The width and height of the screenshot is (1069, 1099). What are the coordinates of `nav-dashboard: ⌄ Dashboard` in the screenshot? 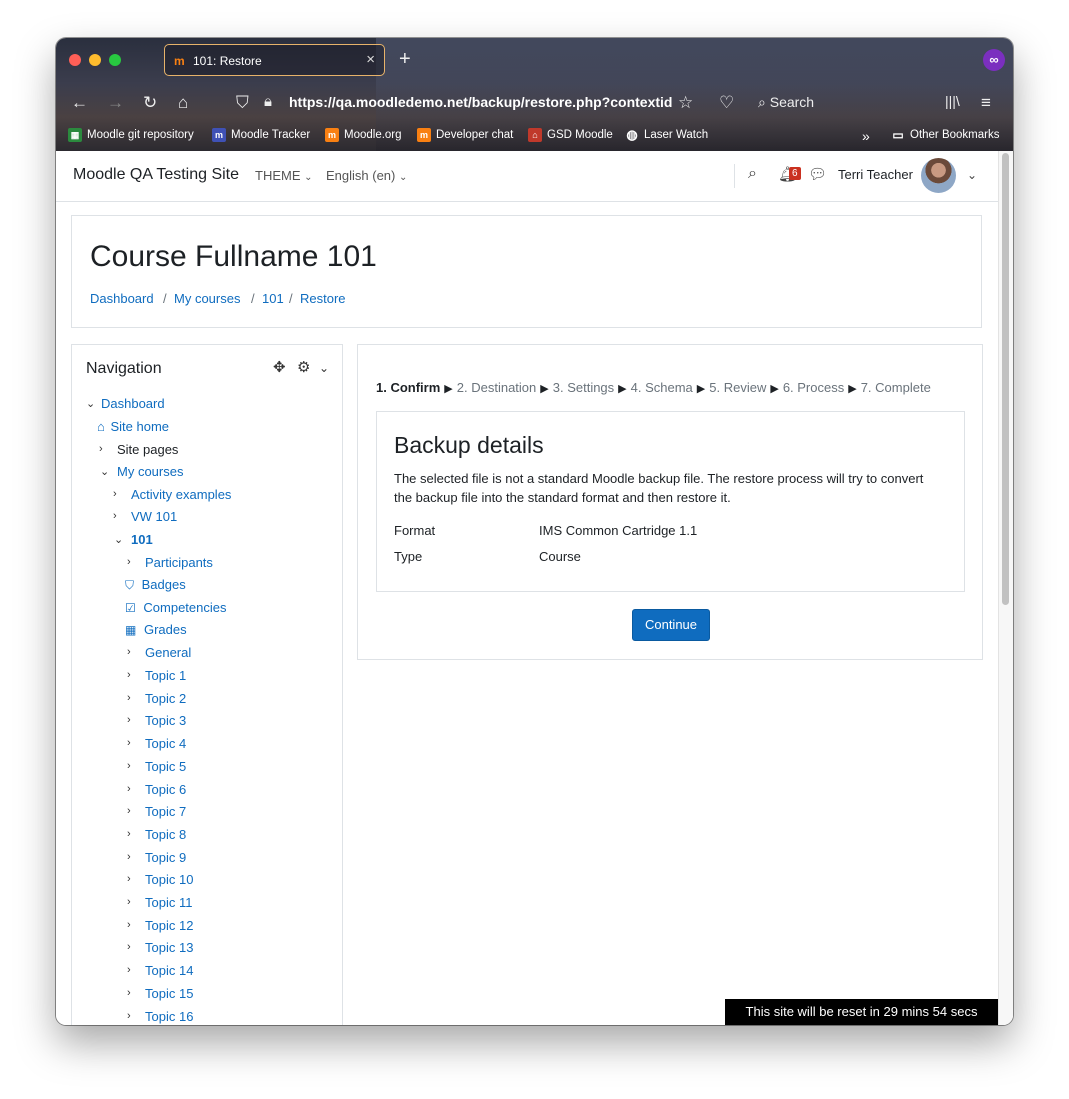 It's located at (125, 403).